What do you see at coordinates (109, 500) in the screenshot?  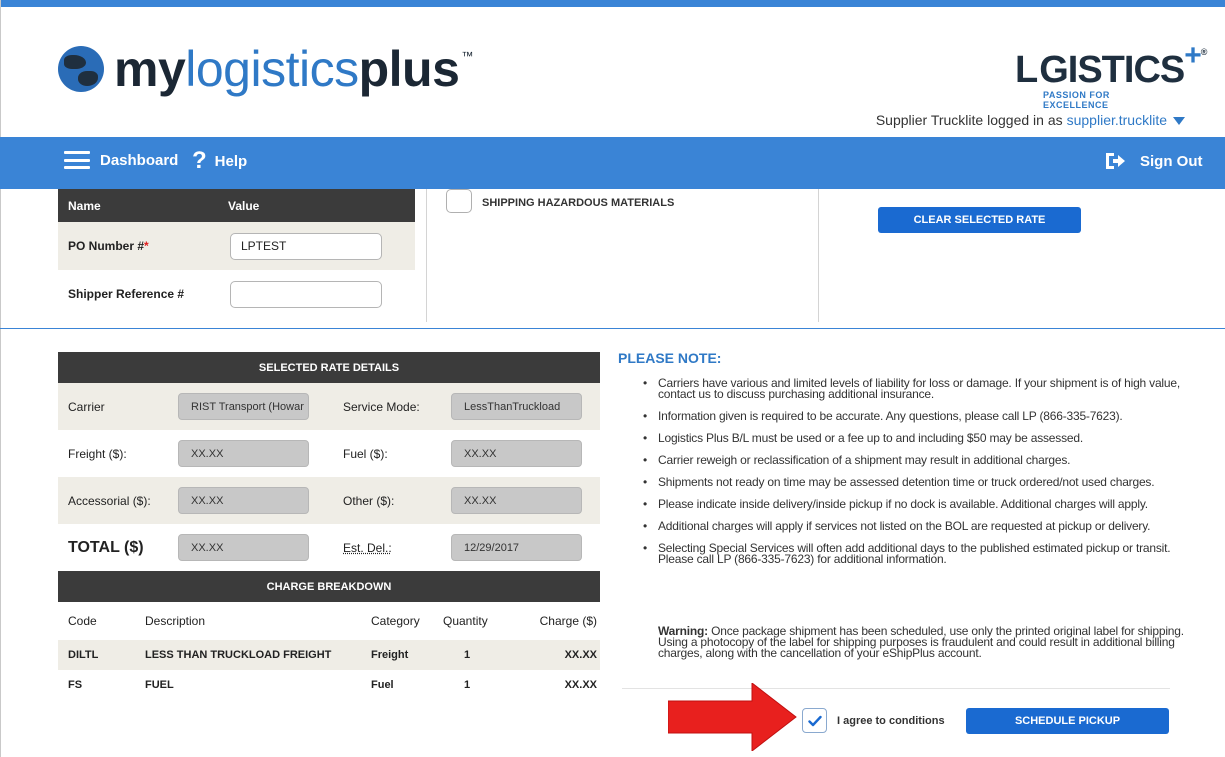 I see `accessorial-label: Accessorial ($):` at bounding box center [109, 500].